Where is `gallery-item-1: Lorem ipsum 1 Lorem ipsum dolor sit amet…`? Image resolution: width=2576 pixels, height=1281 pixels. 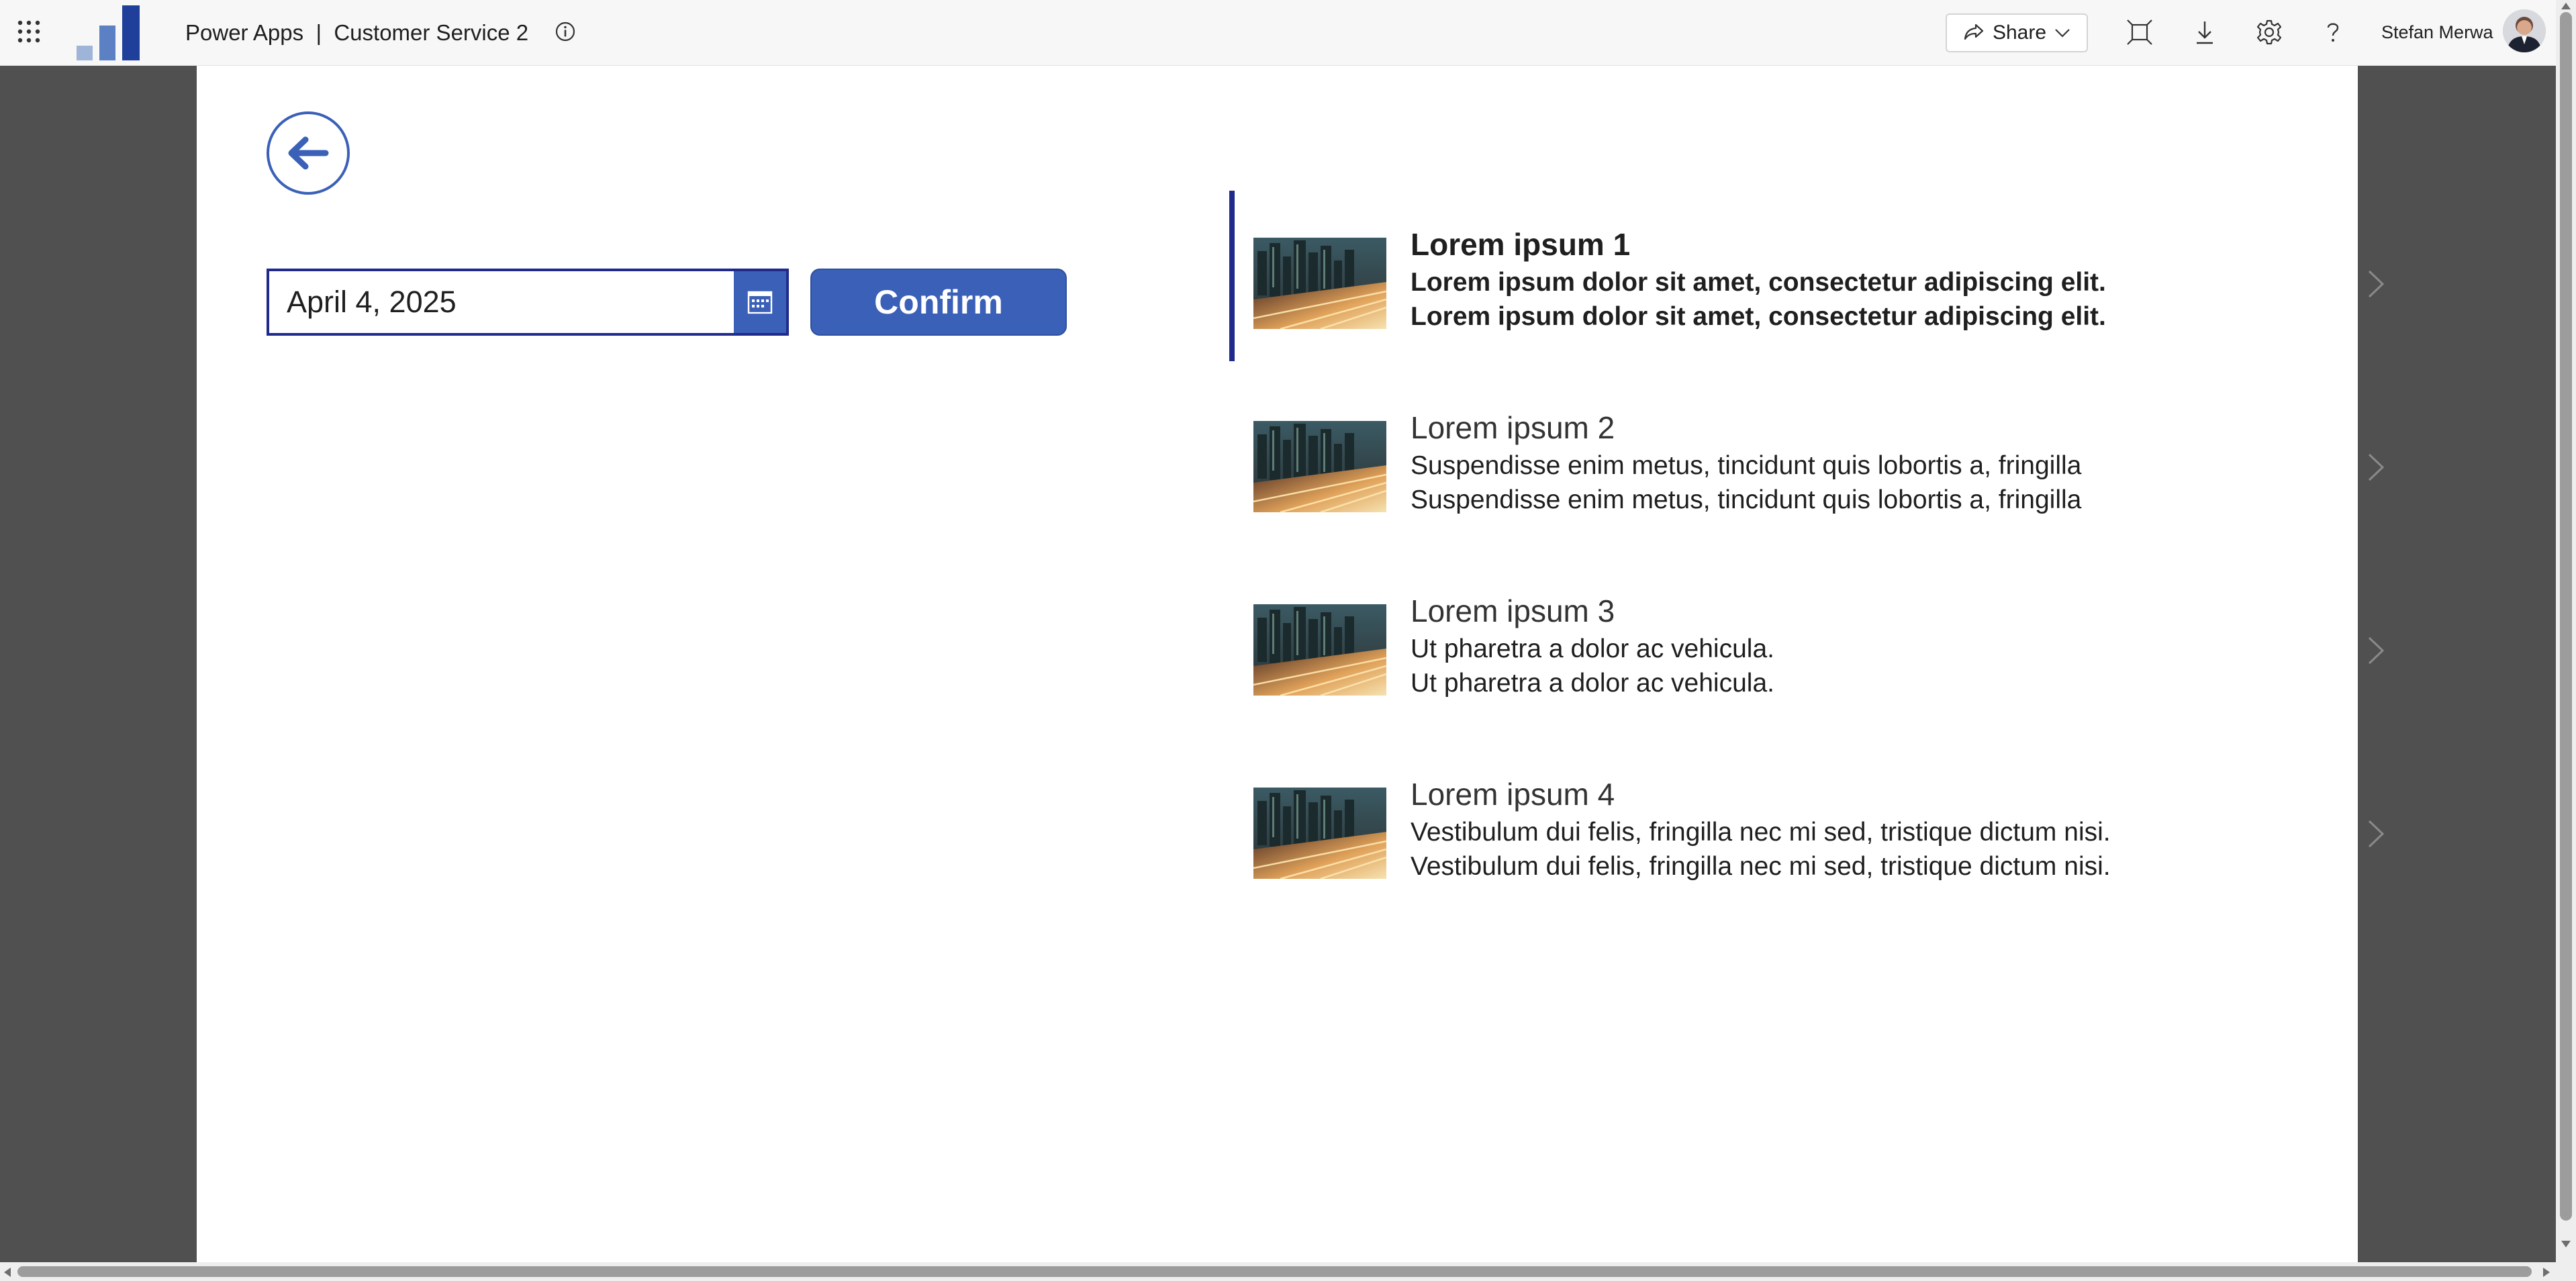 gallery-item-1: Lorem ipsum 1 Lorem ipsum dolor sit amet… is located at coordinates (1766, 276).